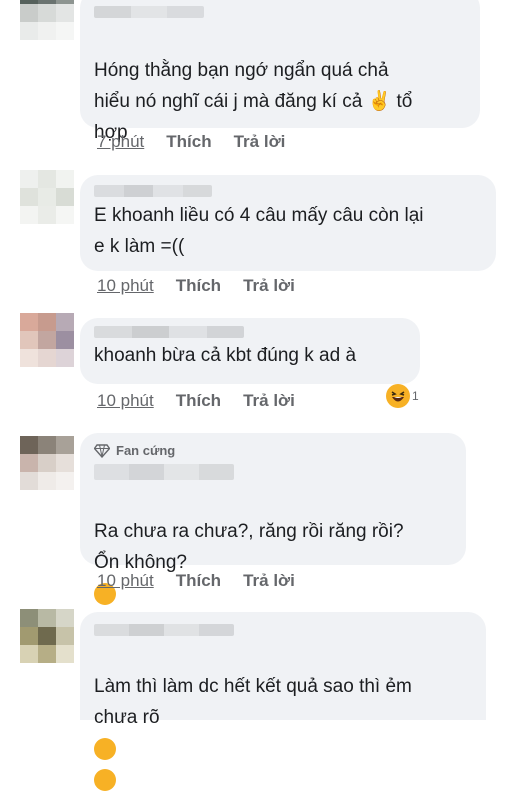 The height and width of the screenshot is (795, 516). Describe the element at coordinates (120, 142) in the screenshot. I see `comment-time: 7 phút` at that location.